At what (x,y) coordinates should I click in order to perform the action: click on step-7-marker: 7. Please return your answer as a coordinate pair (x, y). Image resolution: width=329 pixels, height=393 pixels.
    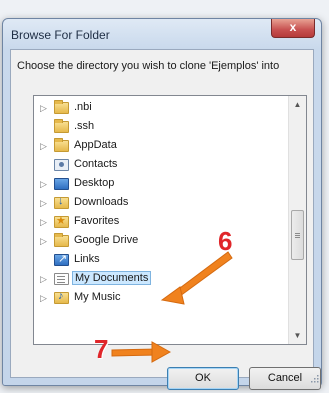
    Looking at the image, I should click on (101, 349).